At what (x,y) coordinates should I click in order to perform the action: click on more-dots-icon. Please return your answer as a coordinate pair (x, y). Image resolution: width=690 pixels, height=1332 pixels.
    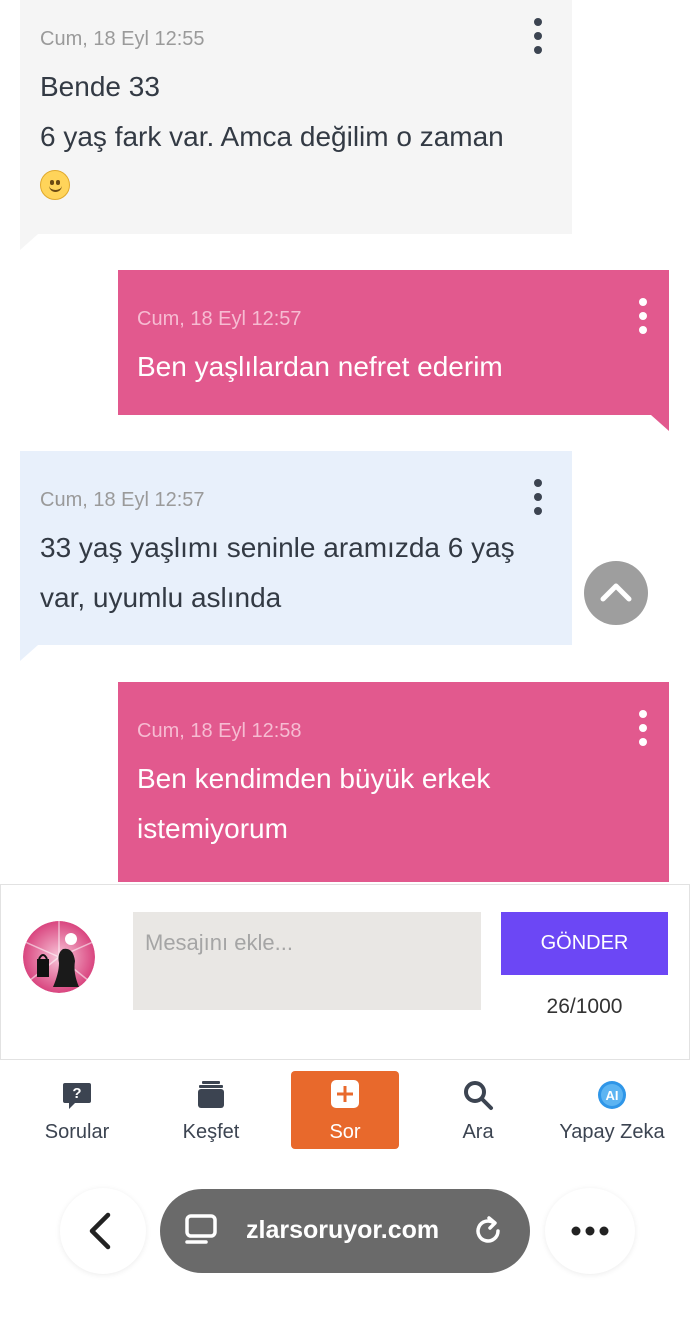
    Looking at the image, I should click on (590, 1231).